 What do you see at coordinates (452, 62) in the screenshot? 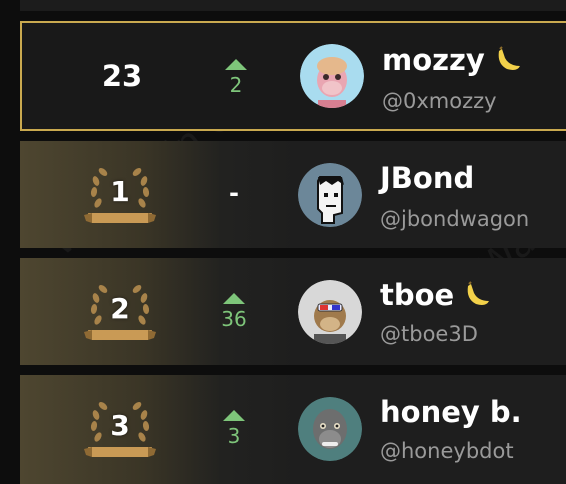
I see `user-name: mozzy` at bounding box center [452, 62].